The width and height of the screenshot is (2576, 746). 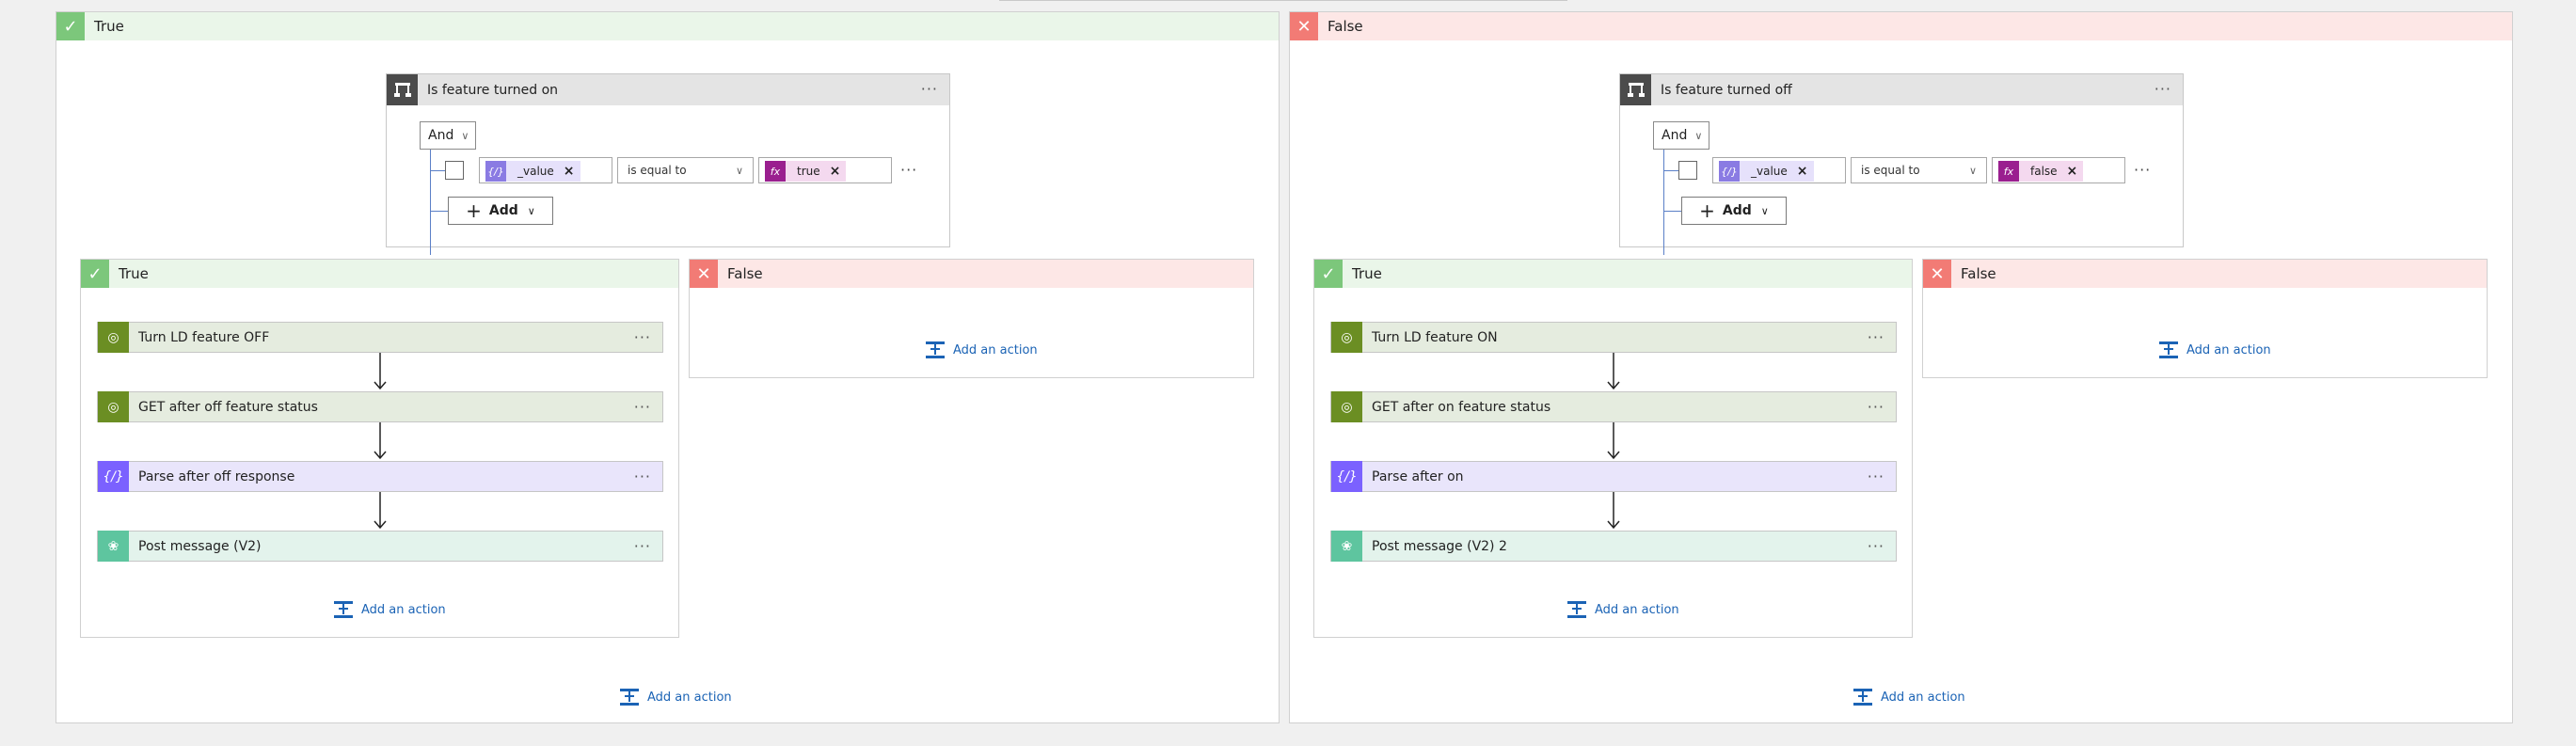 I want to click on token-label: true, so click(x=808, y=171).